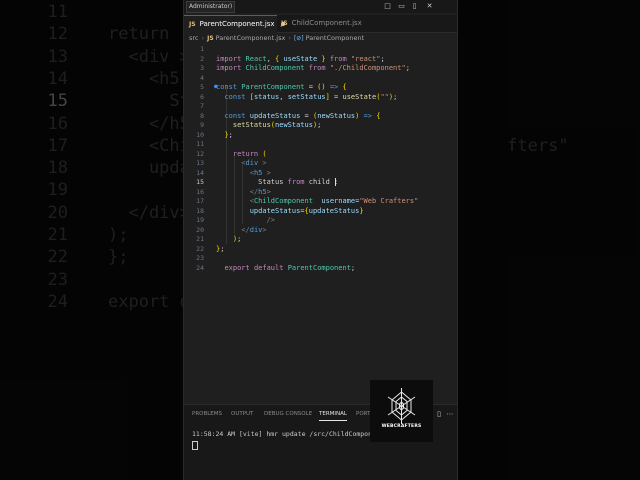  What do you see at coordinates (200, 153) in the screenshot?
I see `line-number: 12` at bounding box center [200, 153].